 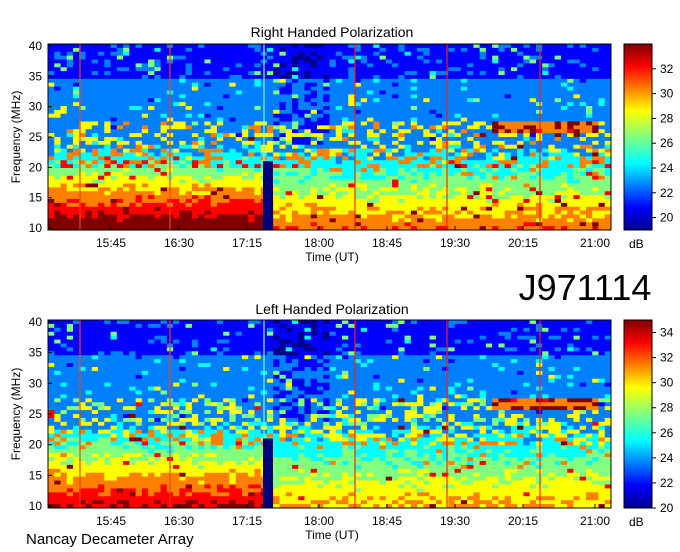 What do you see at coordinates (667, 333) in the screenshot?
I see `colorbar-tick-label: 34` at bounding box center [667, 333].